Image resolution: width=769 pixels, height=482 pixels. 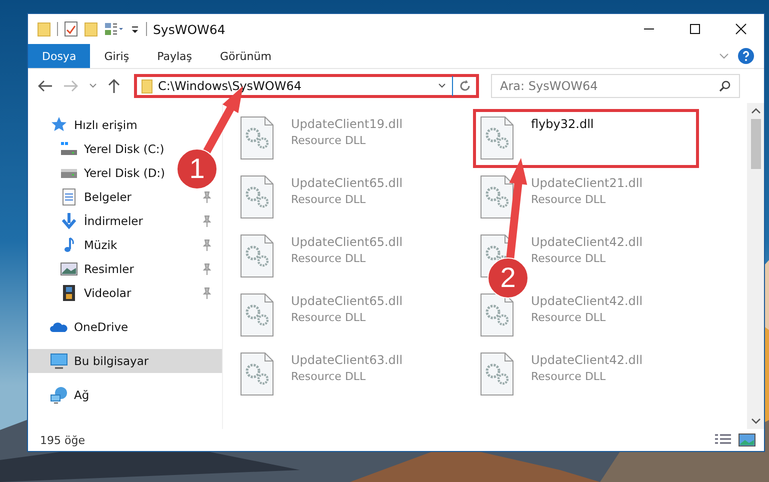 I want to click on document-icon, so click(x=69, y=197).